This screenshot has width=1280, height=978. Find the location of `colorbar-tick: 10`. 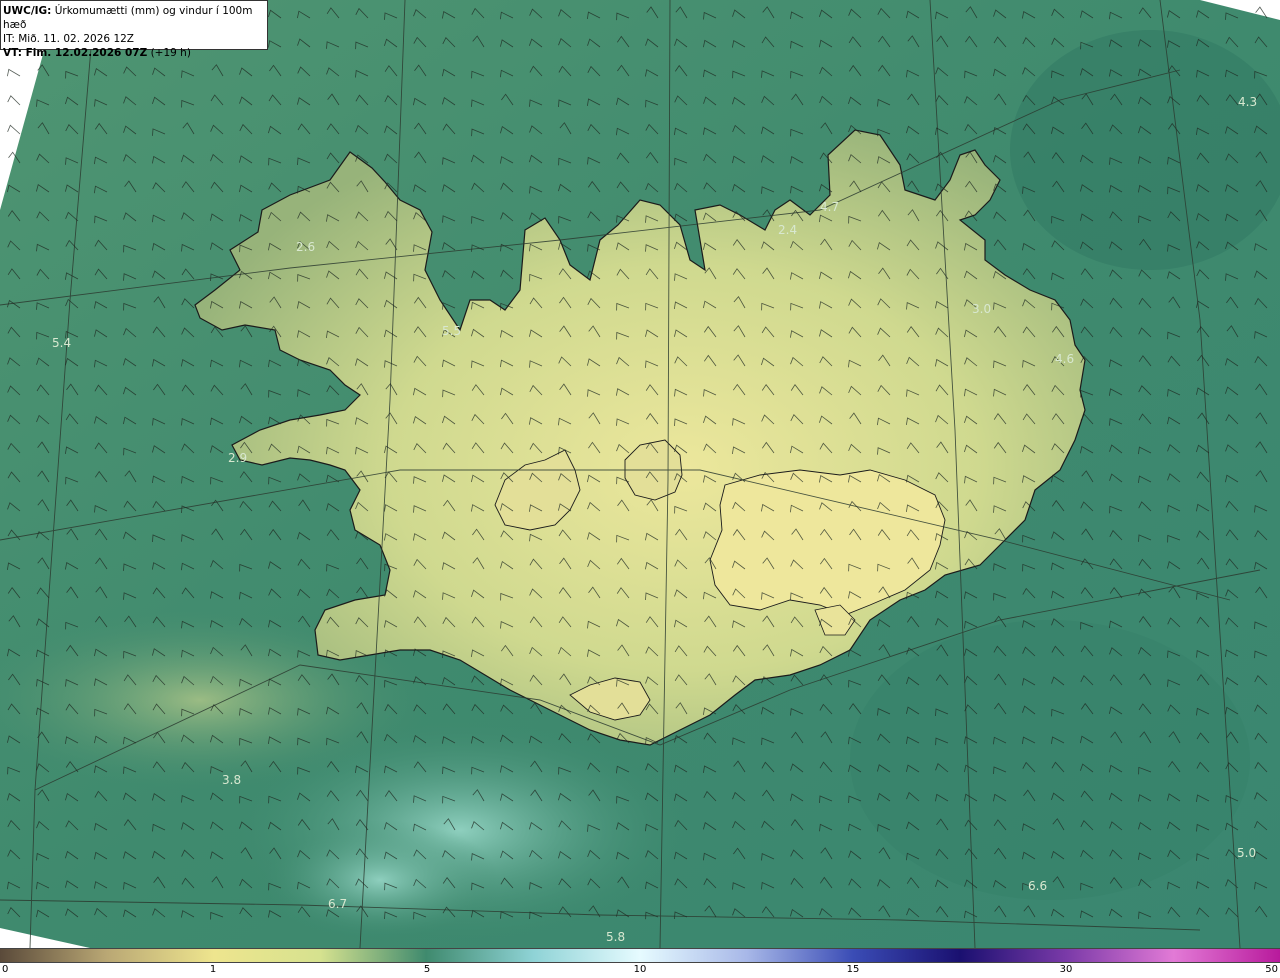

colorbar-tick: 10 is located at coordinates (640, 969).